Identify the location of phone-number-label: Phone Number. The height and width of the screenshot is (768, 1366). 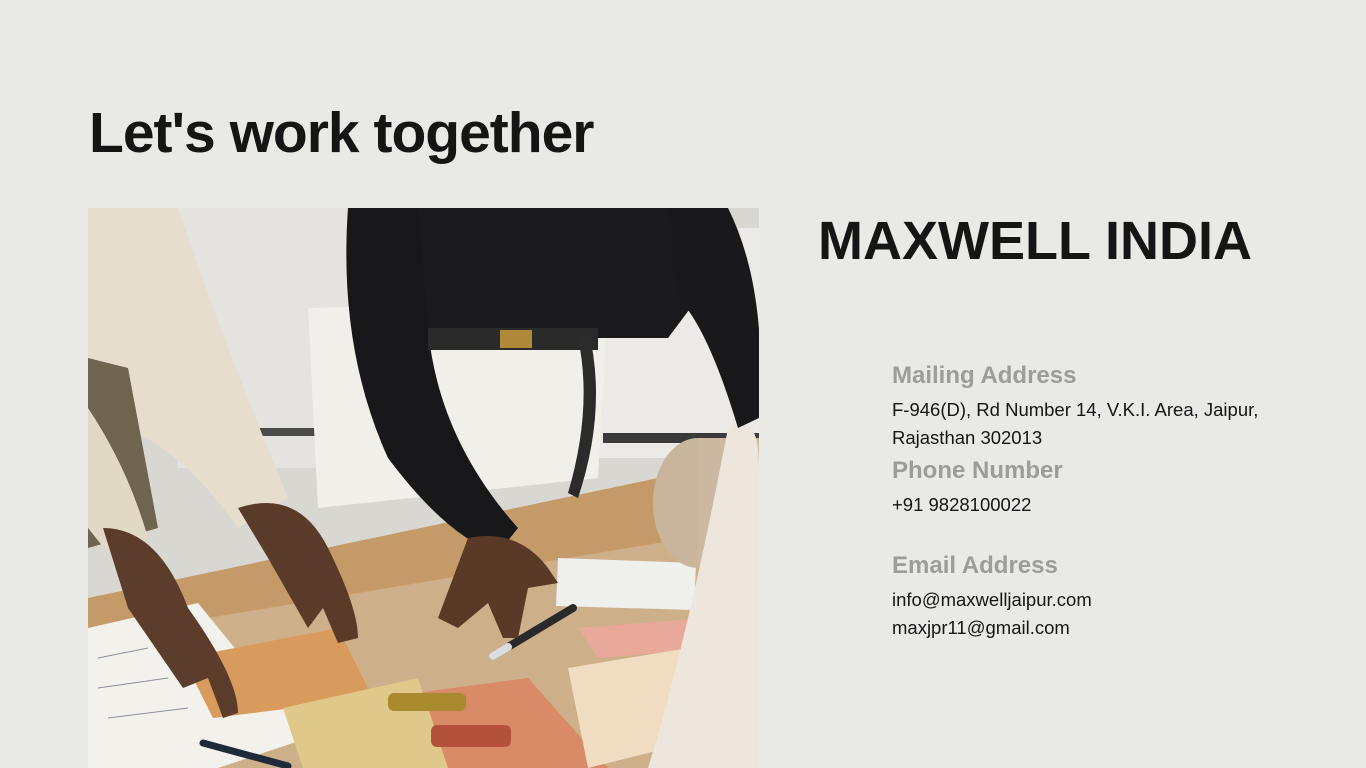
(977, 470).